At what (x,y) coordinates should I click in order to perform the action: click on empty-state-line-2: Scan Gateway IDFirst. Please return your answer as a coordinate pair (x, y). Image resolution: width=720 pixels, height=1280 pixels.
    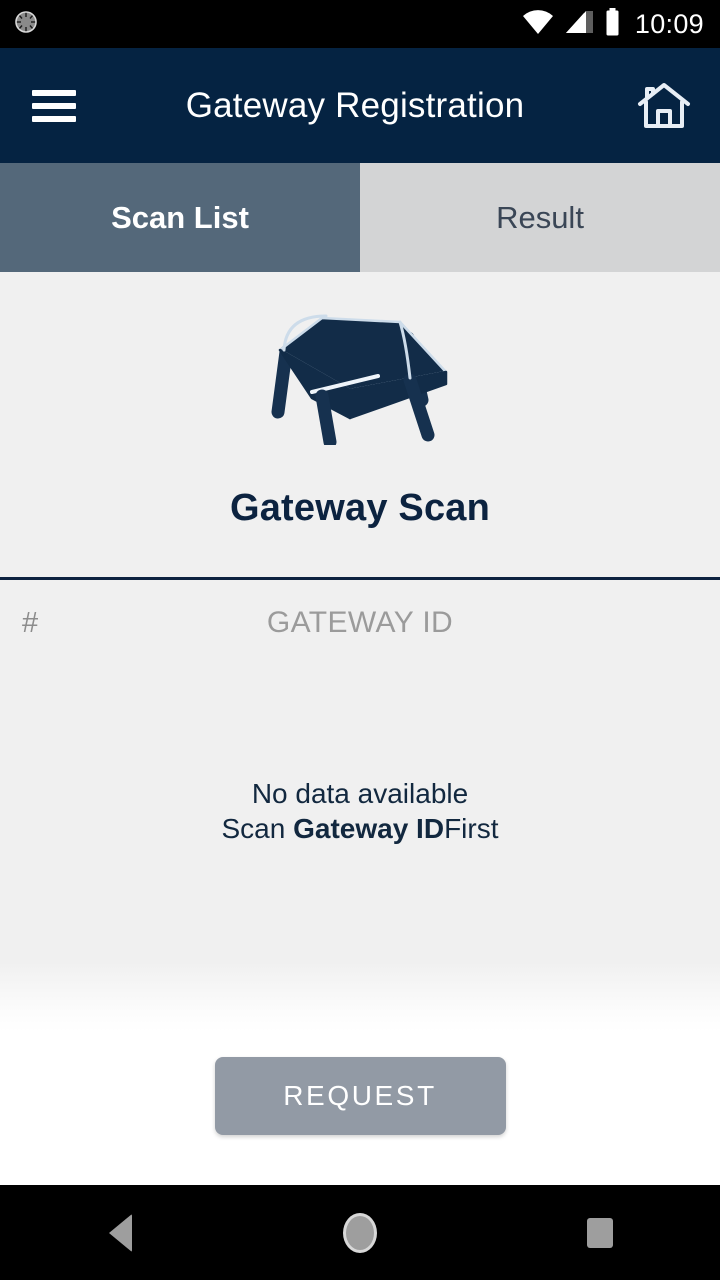
    Looking at the image, I should click on (360, 828).